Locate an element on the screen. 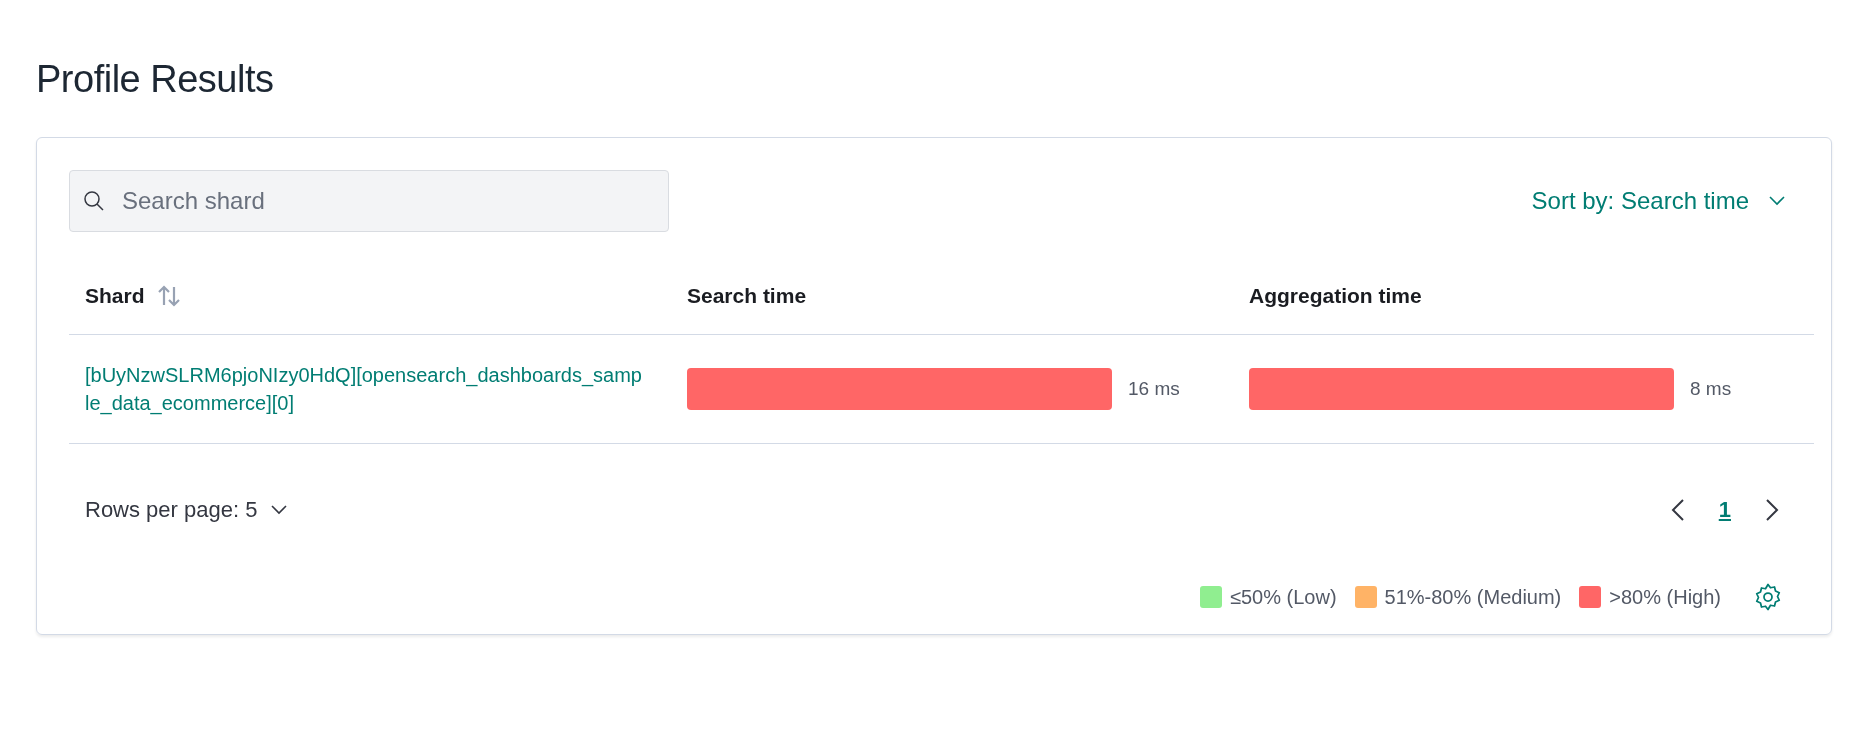 This screenshot has width=1868, height=732. sort-icon is located at coordinates (168, 296).